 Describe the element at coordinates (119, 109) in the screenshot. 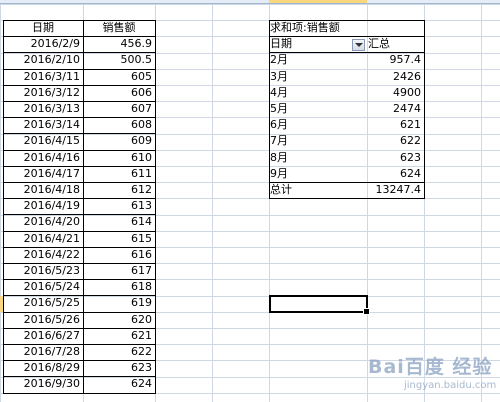

I see `table-cell-sales: 607` at that location.